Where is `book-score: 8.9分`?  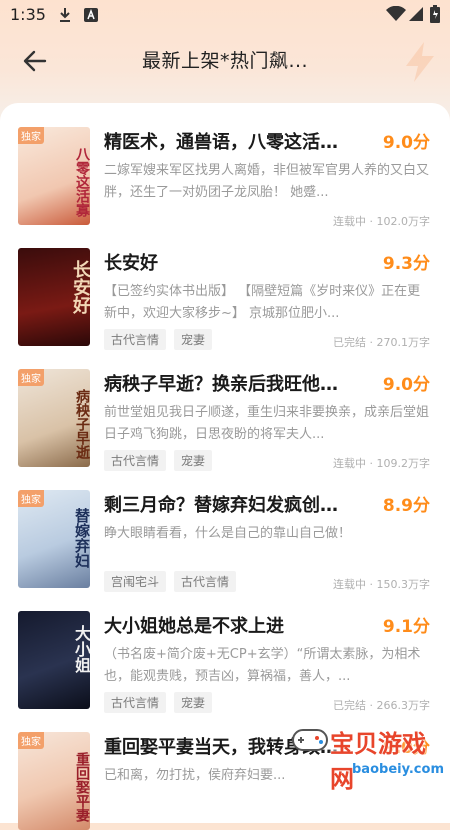 book-score: 8.9分 is located at coordinates (406, 506).